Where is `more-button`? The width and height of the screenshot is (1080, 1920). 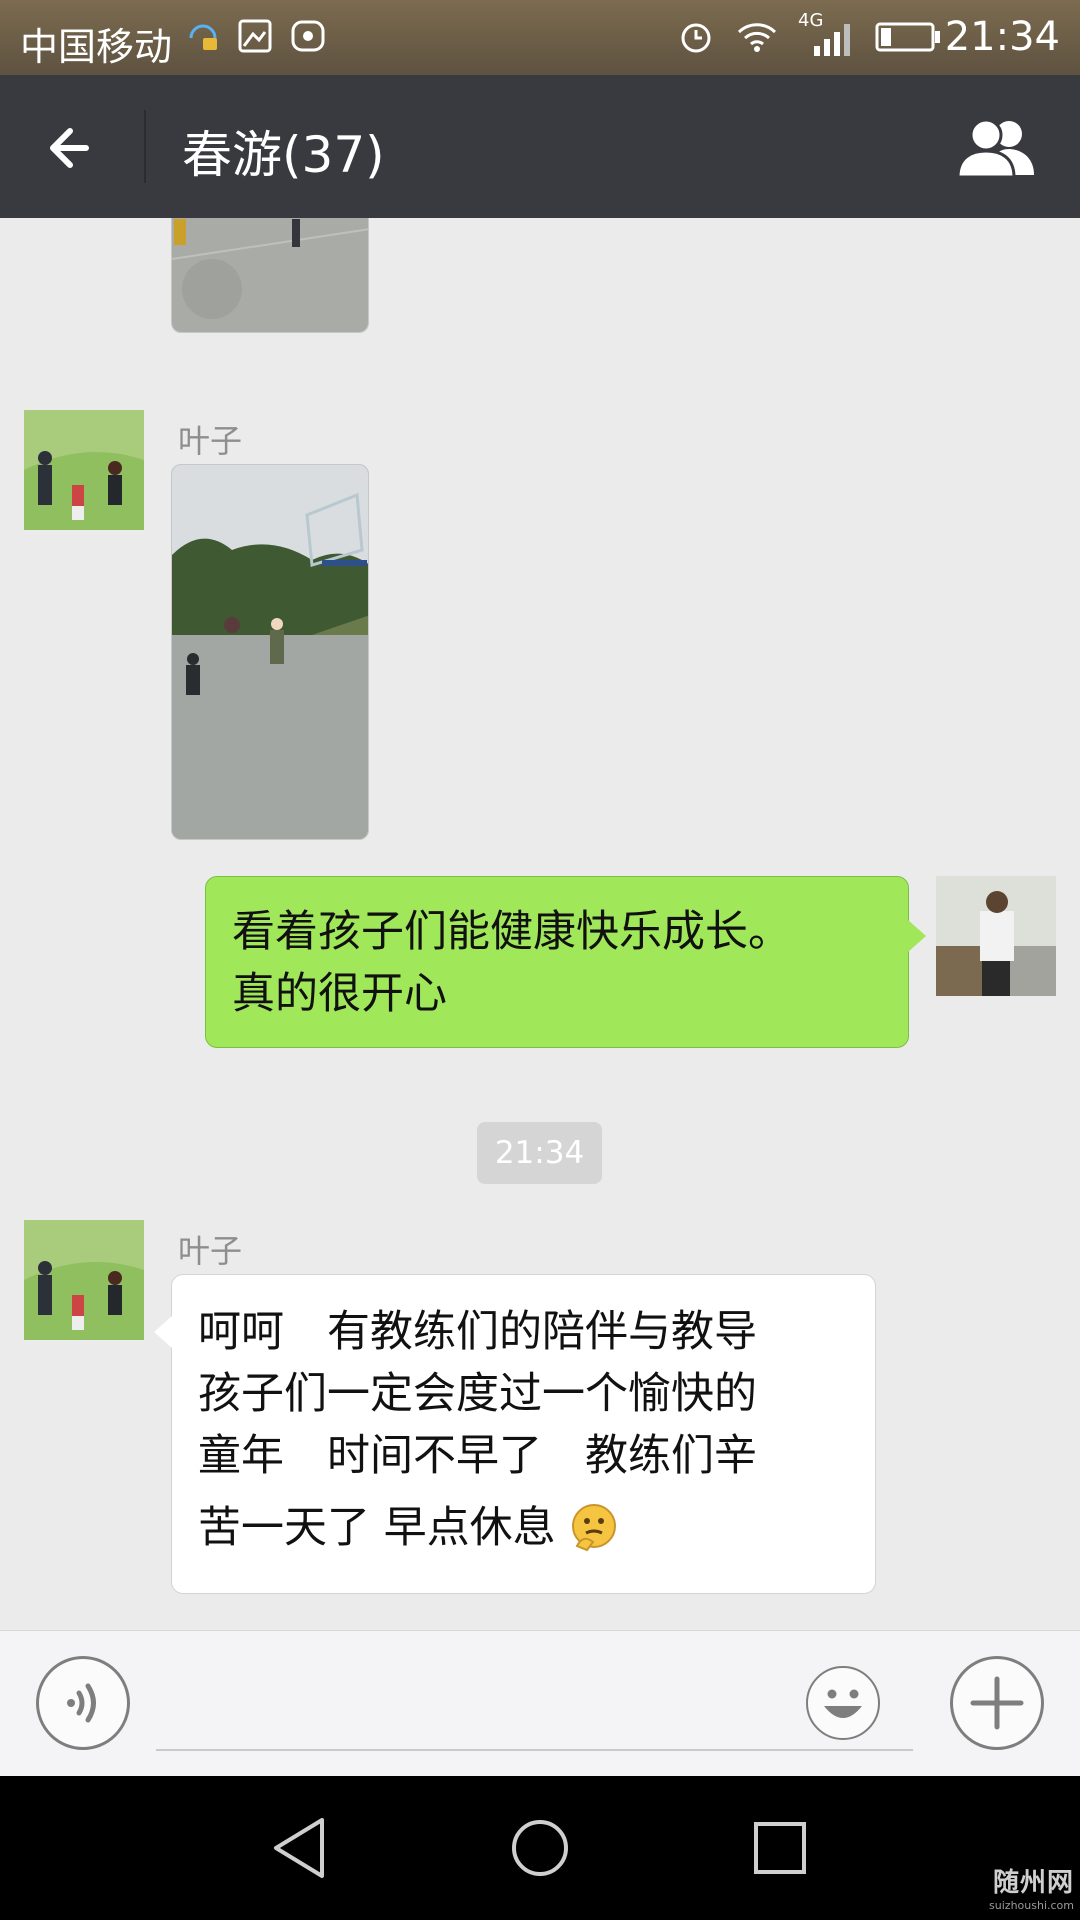 more-button is located at coordinates (997, 1703).